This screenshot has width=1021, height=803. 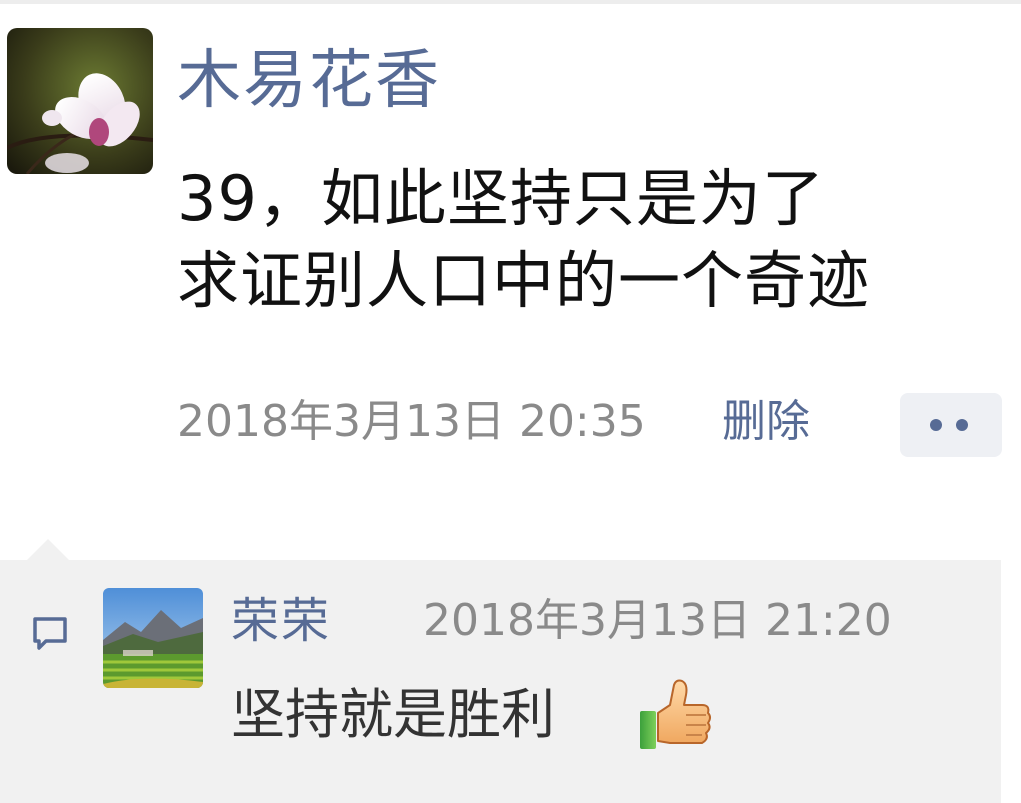 What do you see at coordinates (50, 633) in the screenshot?
I see `comment-bubble-icon` at bounding box center [50, 633].